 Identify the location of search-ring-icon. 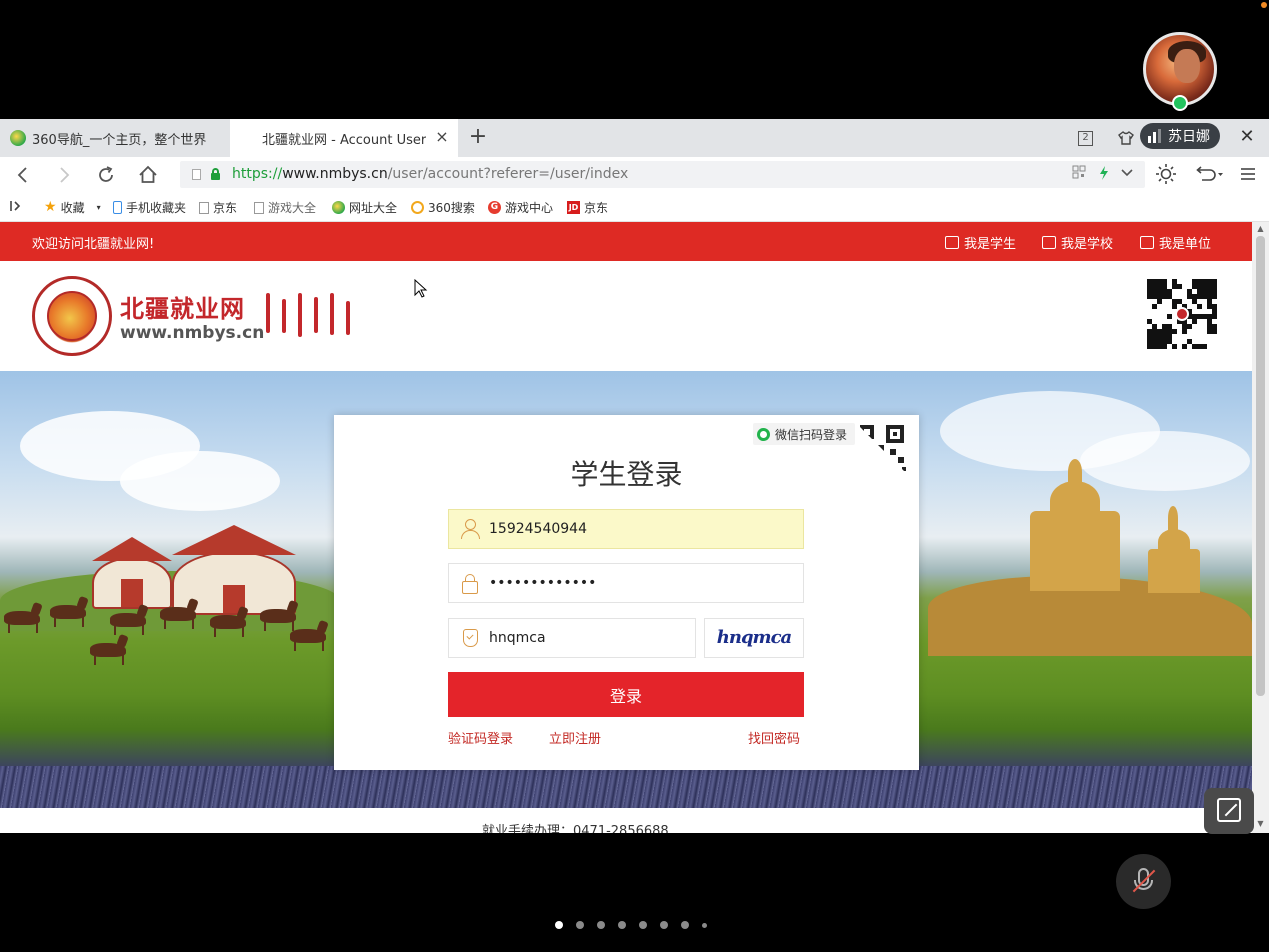
(417, 207).